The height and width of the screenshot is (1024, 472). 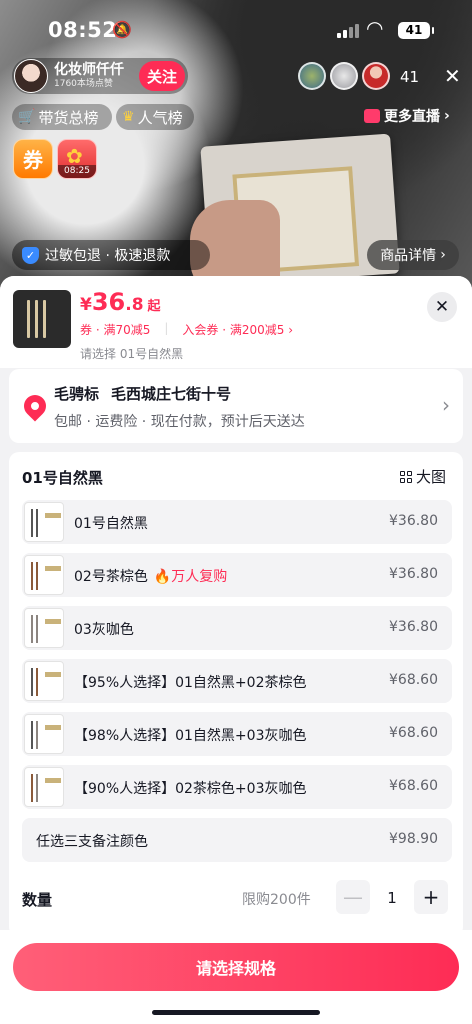 I want to click on sales-rank-chip: 🛒 带货总榜, so click(x=62, y=117).